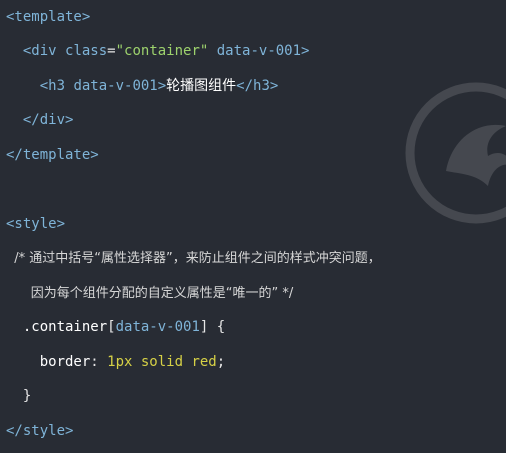 The image size is (506, 453). I want to click on code-token: .container, so click(57, 327).